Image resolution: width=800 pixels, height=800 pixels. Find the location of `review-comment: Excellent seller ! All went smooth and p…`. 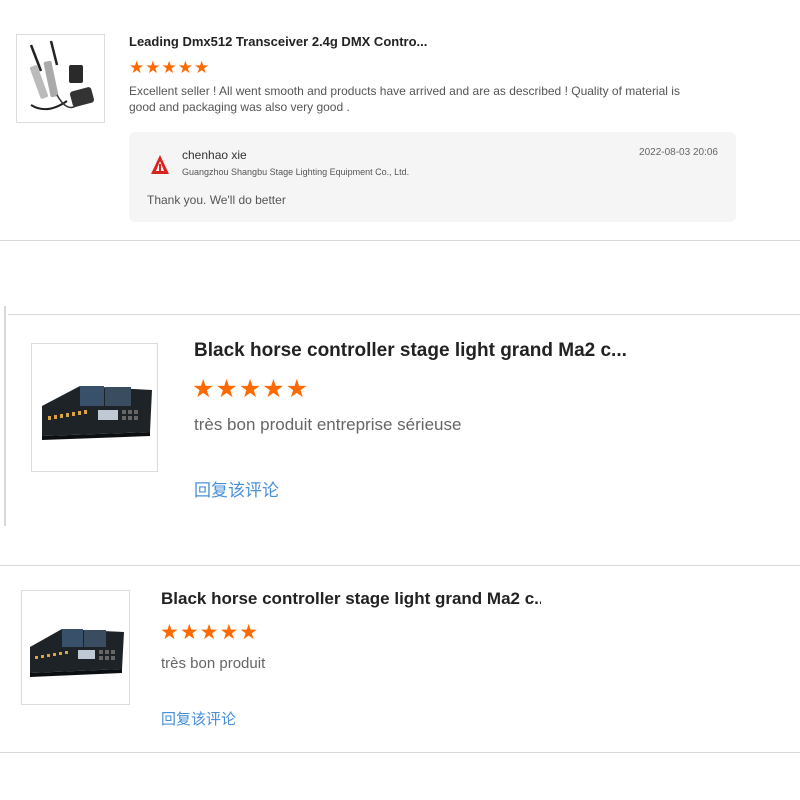

review-comment: Excellent seller ! All went smooth and p… is located at coordinates (404, 99).